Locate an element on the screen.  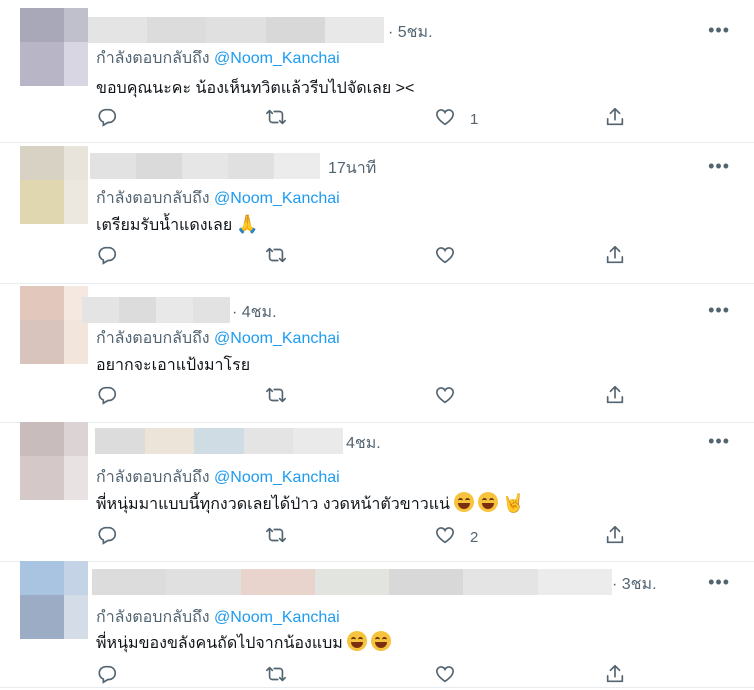
tweet-text-body: อยากจะเอาแป้งมาโรย is located at coordinates (173, 365).